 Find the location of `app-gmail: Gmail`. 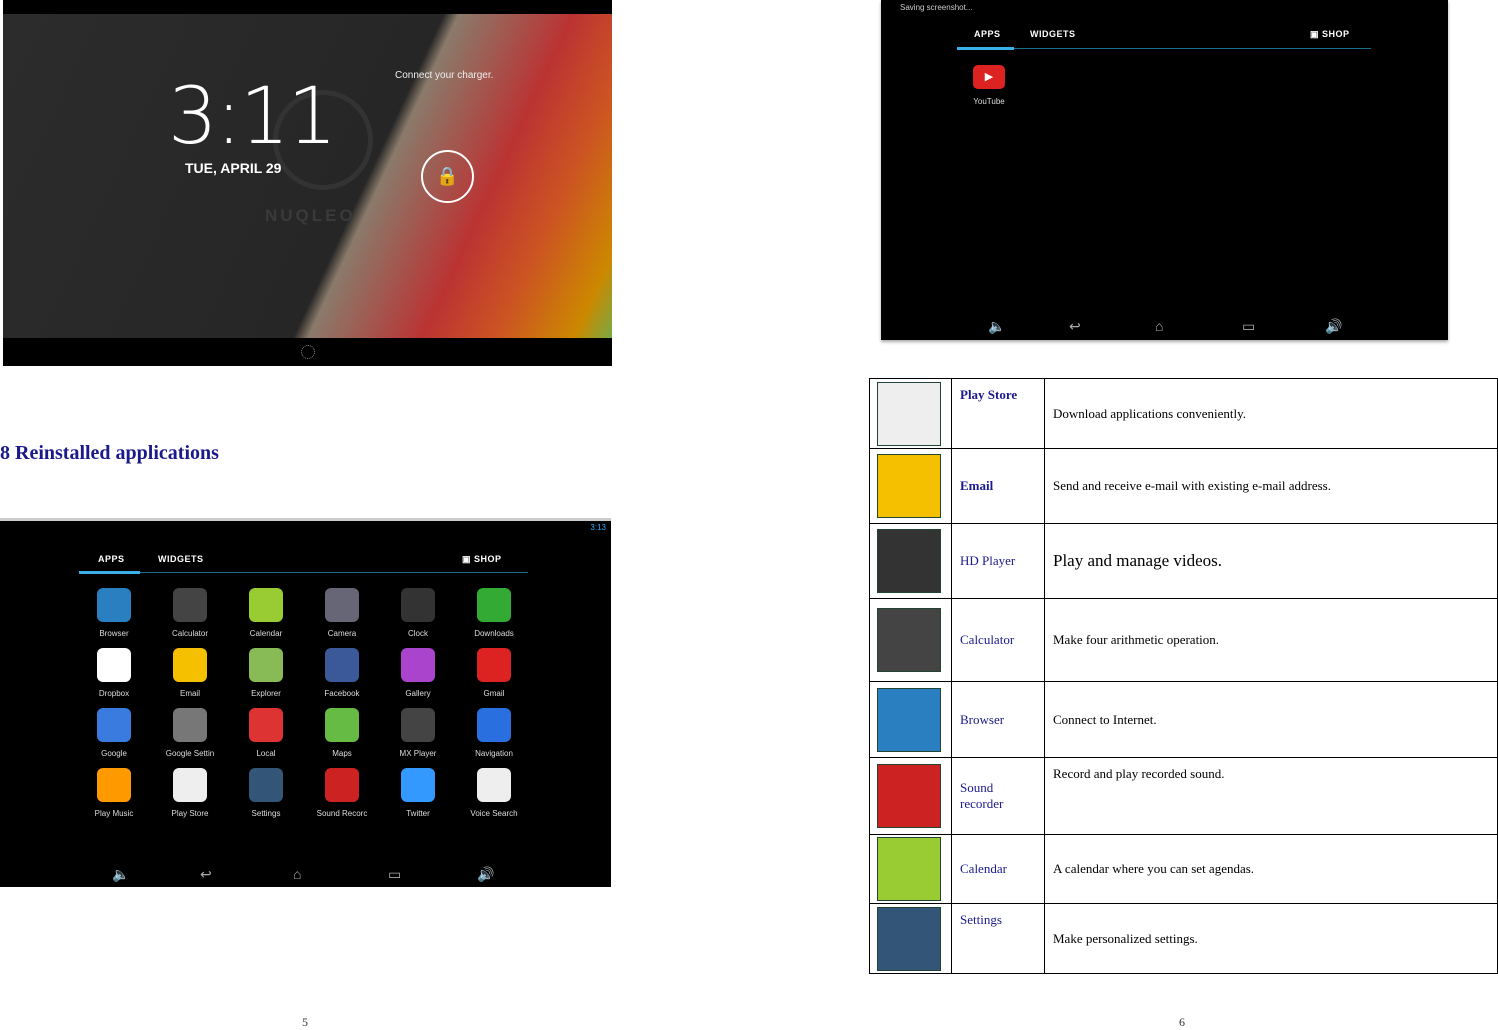

app-gmail: Gmail is located at coordinates (494, 673).